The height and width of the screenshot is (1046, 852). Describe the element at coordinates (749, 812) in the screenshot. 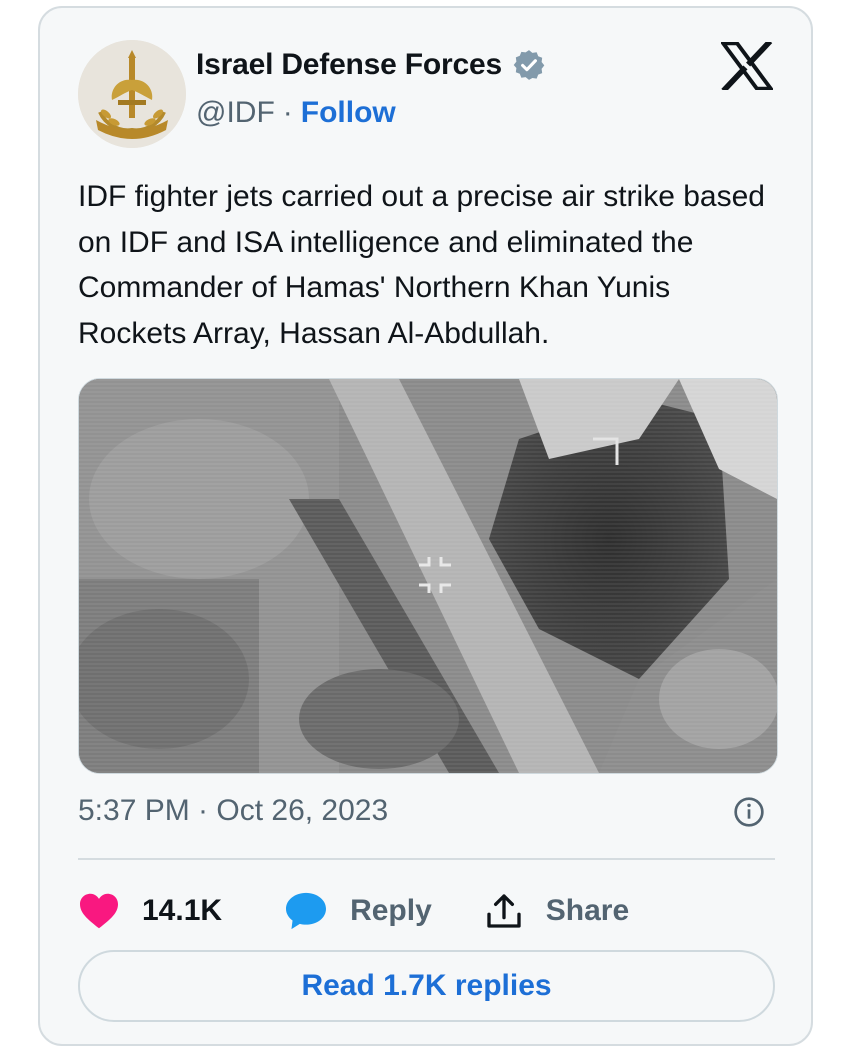

I see `info-icon` at that location.